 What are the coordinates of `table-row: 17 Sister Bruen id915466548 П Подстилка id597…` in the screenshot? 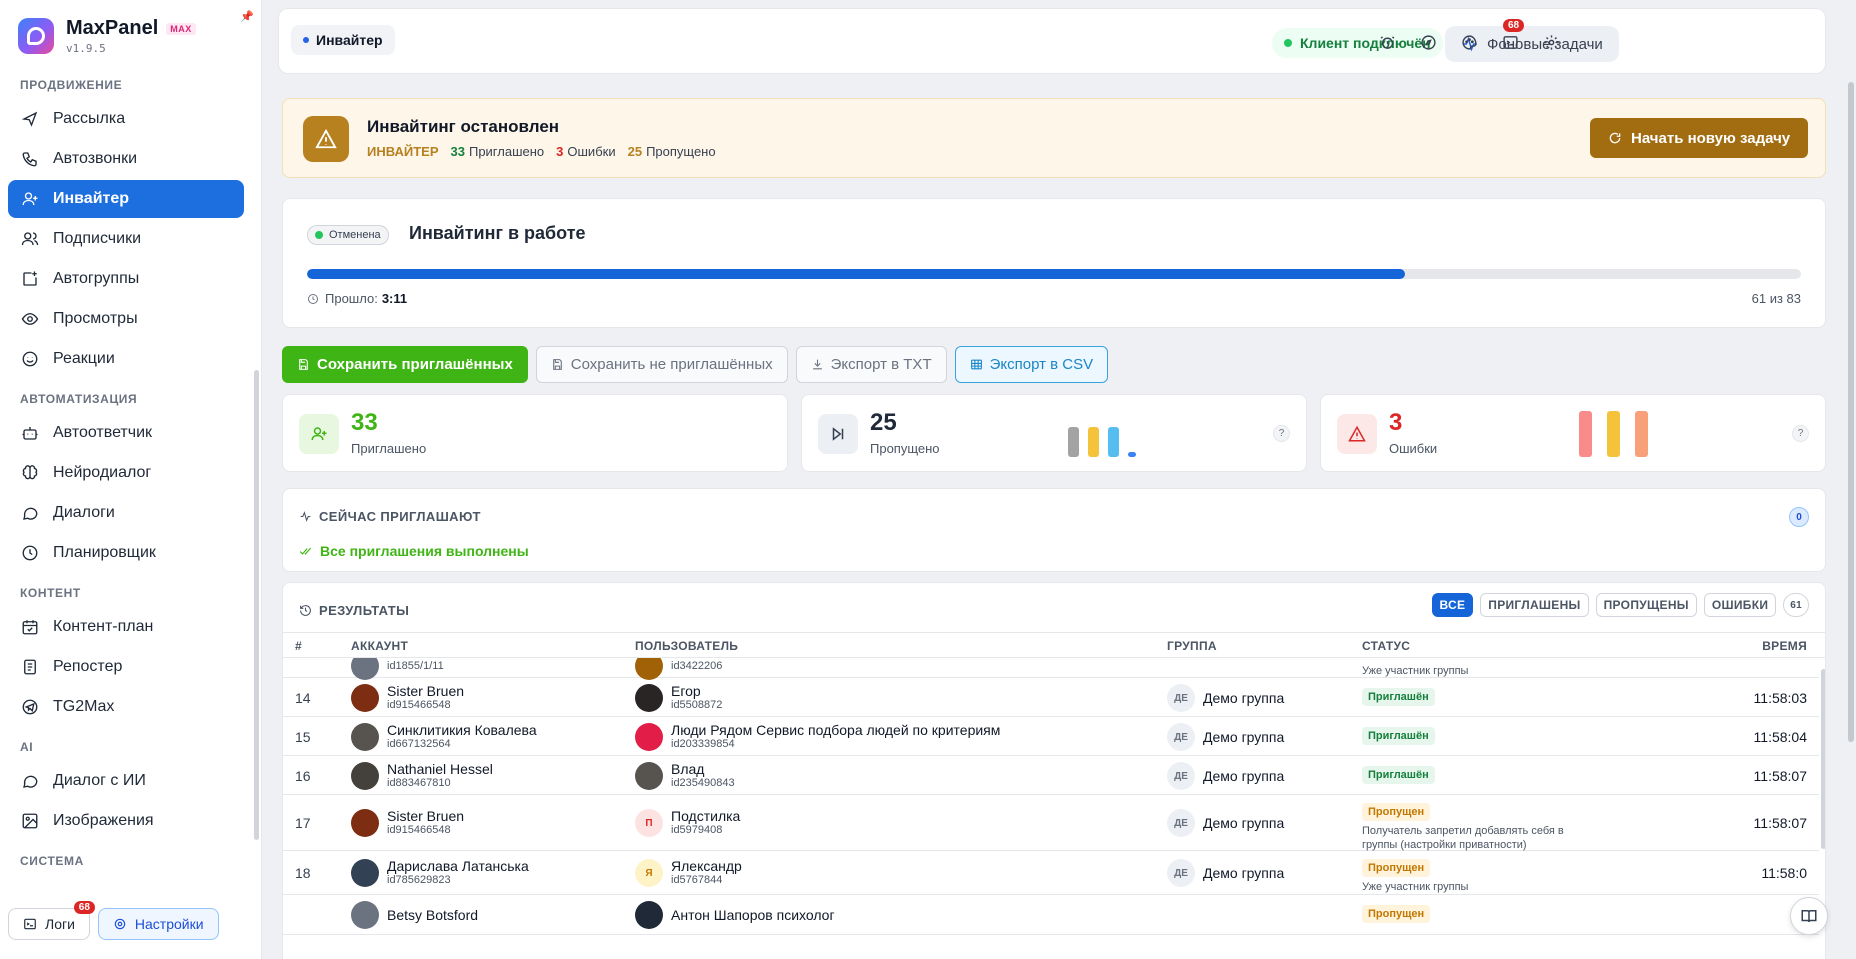 It's located at (1051, 823).